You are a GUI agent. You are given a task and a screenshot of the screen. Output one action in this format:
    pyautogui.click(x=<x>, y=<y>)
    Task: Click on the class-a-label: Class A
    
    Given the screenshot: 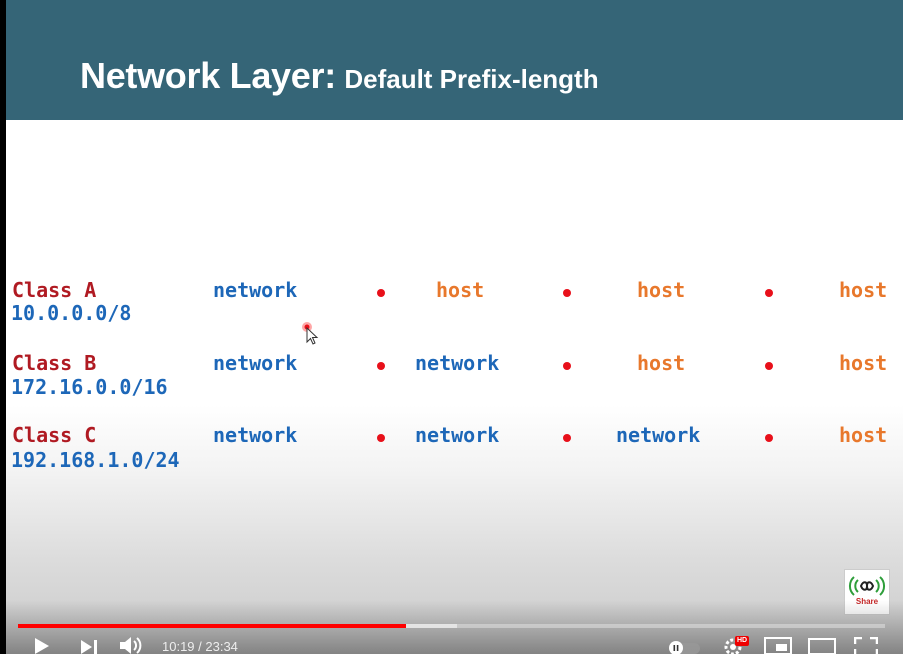 What is the action you would take?
    pyautogui.click(x=54, y=290)
    